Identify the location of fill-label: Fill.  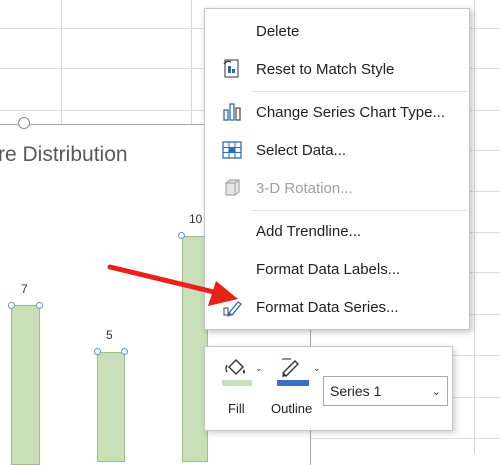
(236, 408).